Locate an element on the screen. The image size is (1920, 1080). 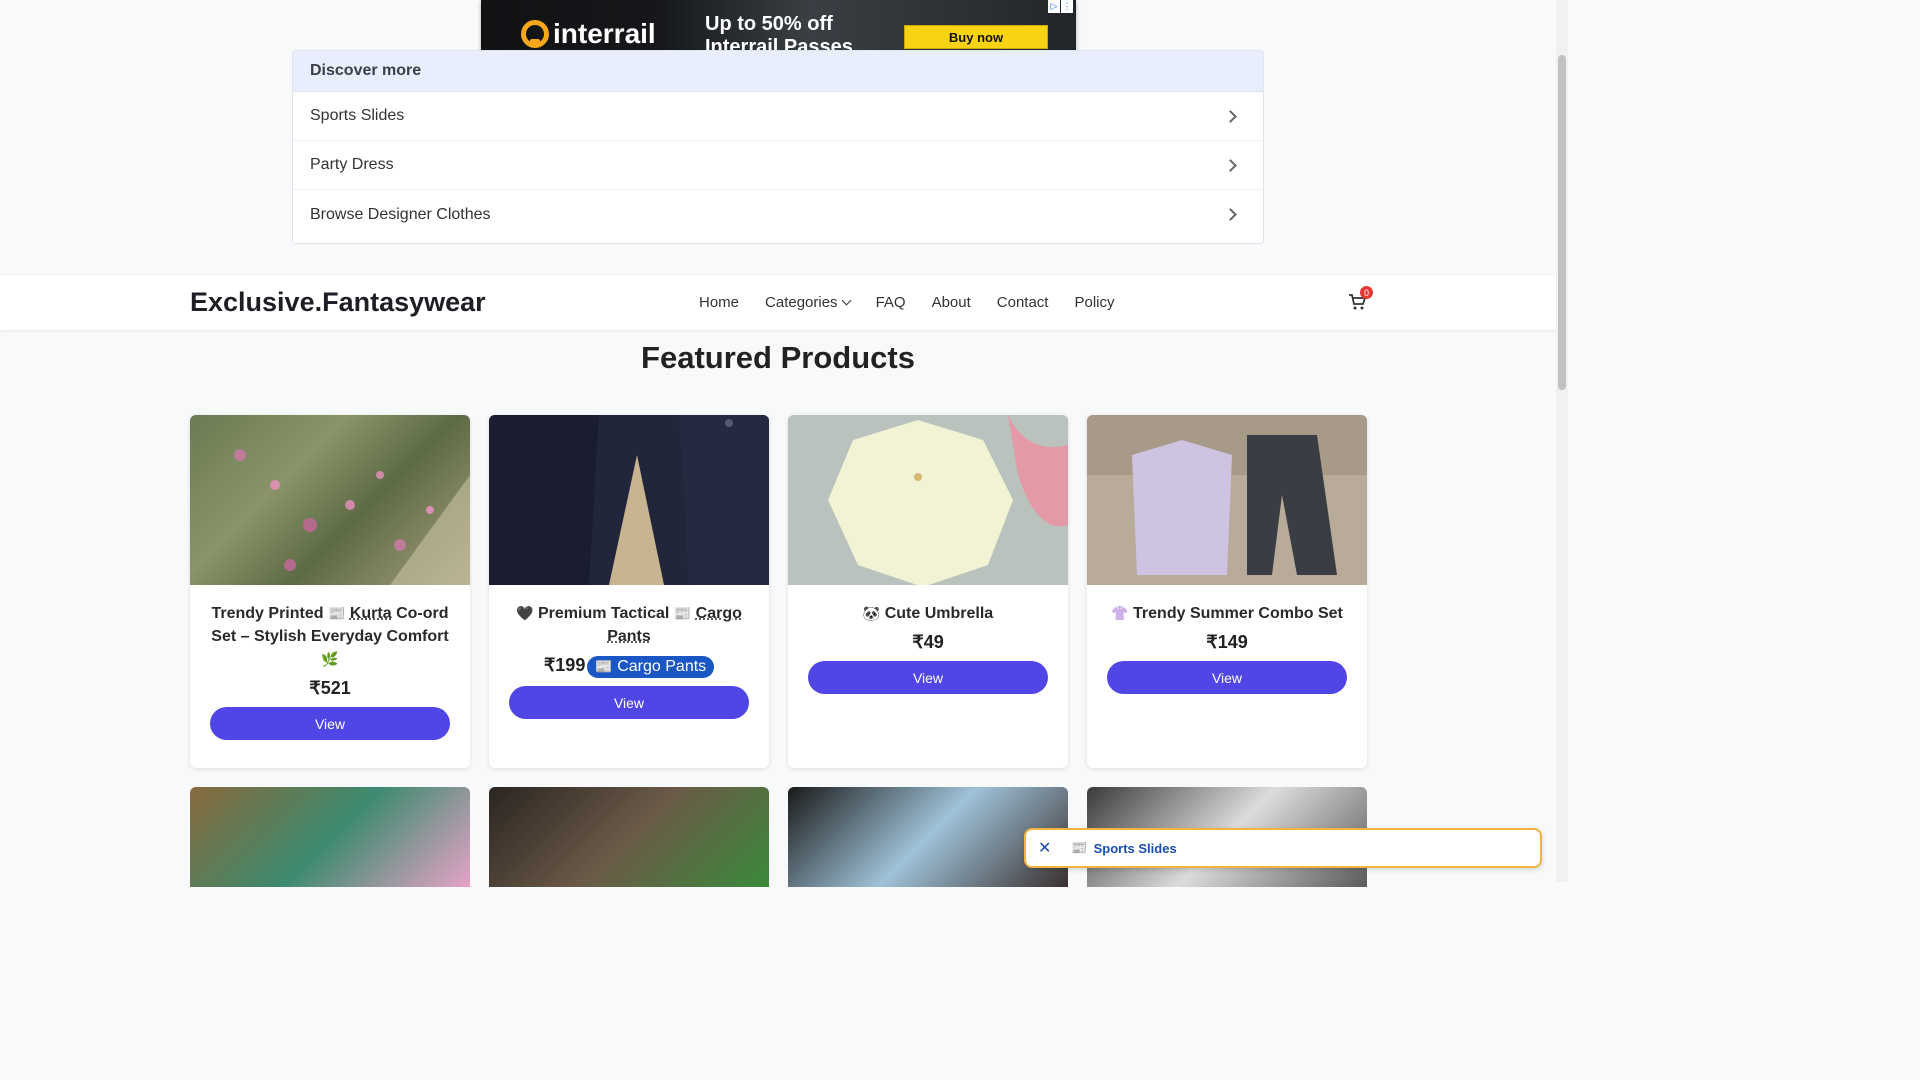
product-price: ₹149 is located at coordinates (1227, 642).